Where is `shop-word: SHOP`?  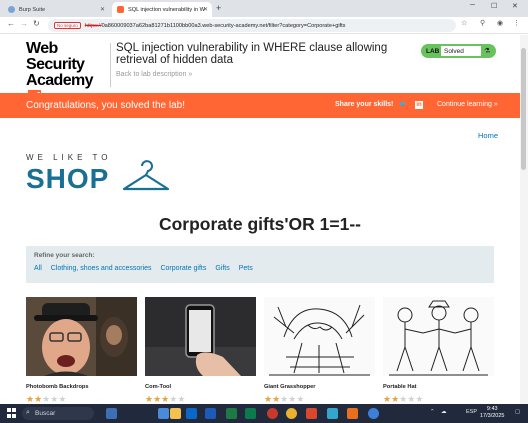
shop-word: SHOP is located at coordinates (68, 178).